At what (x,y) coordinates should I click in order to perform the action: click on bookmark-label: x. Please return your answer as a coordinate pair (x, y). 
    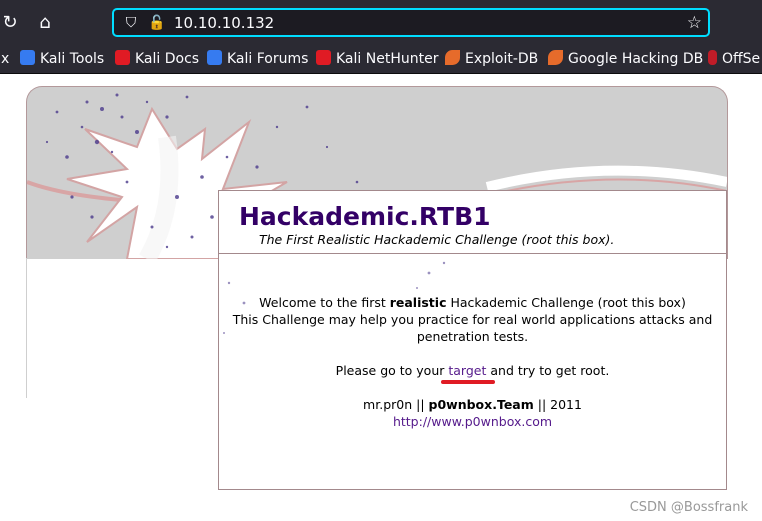
    Looking at the image, I should click on (5, 59).